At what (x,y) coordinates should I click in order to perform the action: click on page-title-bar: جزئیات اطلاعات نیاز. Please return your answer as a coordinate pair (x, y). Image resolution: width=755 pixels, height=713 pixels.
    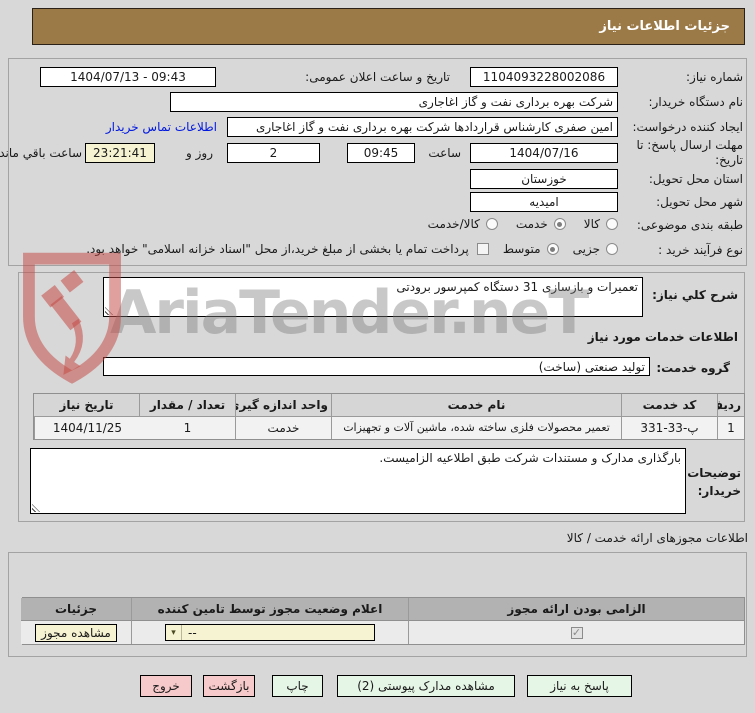
    Looking at the image, I should click on (388, 26).